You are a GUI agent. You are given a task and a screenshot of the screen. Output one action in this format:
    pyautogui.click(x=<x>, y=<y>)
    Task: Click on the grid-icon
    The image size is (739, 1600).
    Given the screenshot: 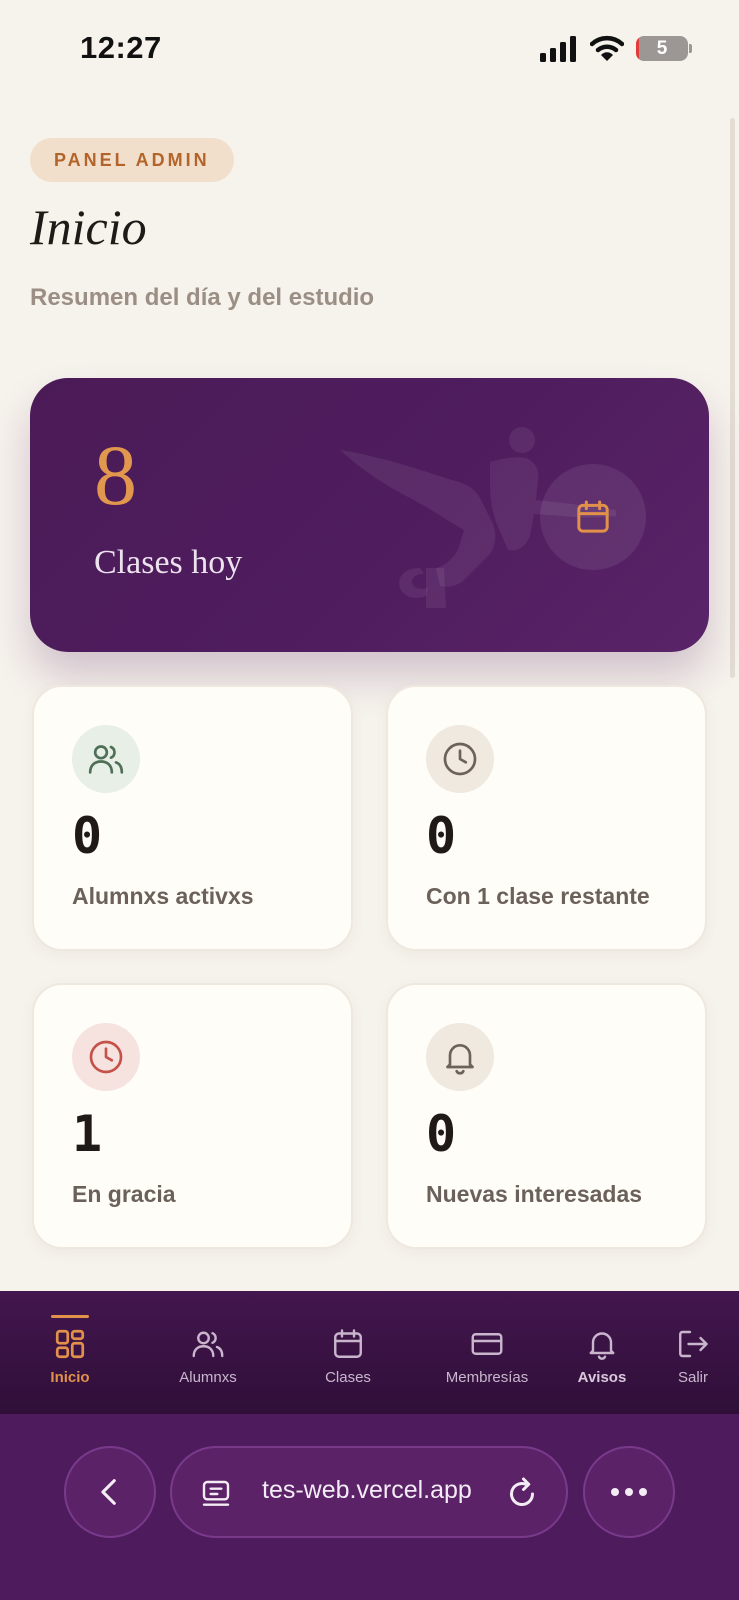 What is the action you would take?
    pyautogui.click(x=70, y=1344)
    